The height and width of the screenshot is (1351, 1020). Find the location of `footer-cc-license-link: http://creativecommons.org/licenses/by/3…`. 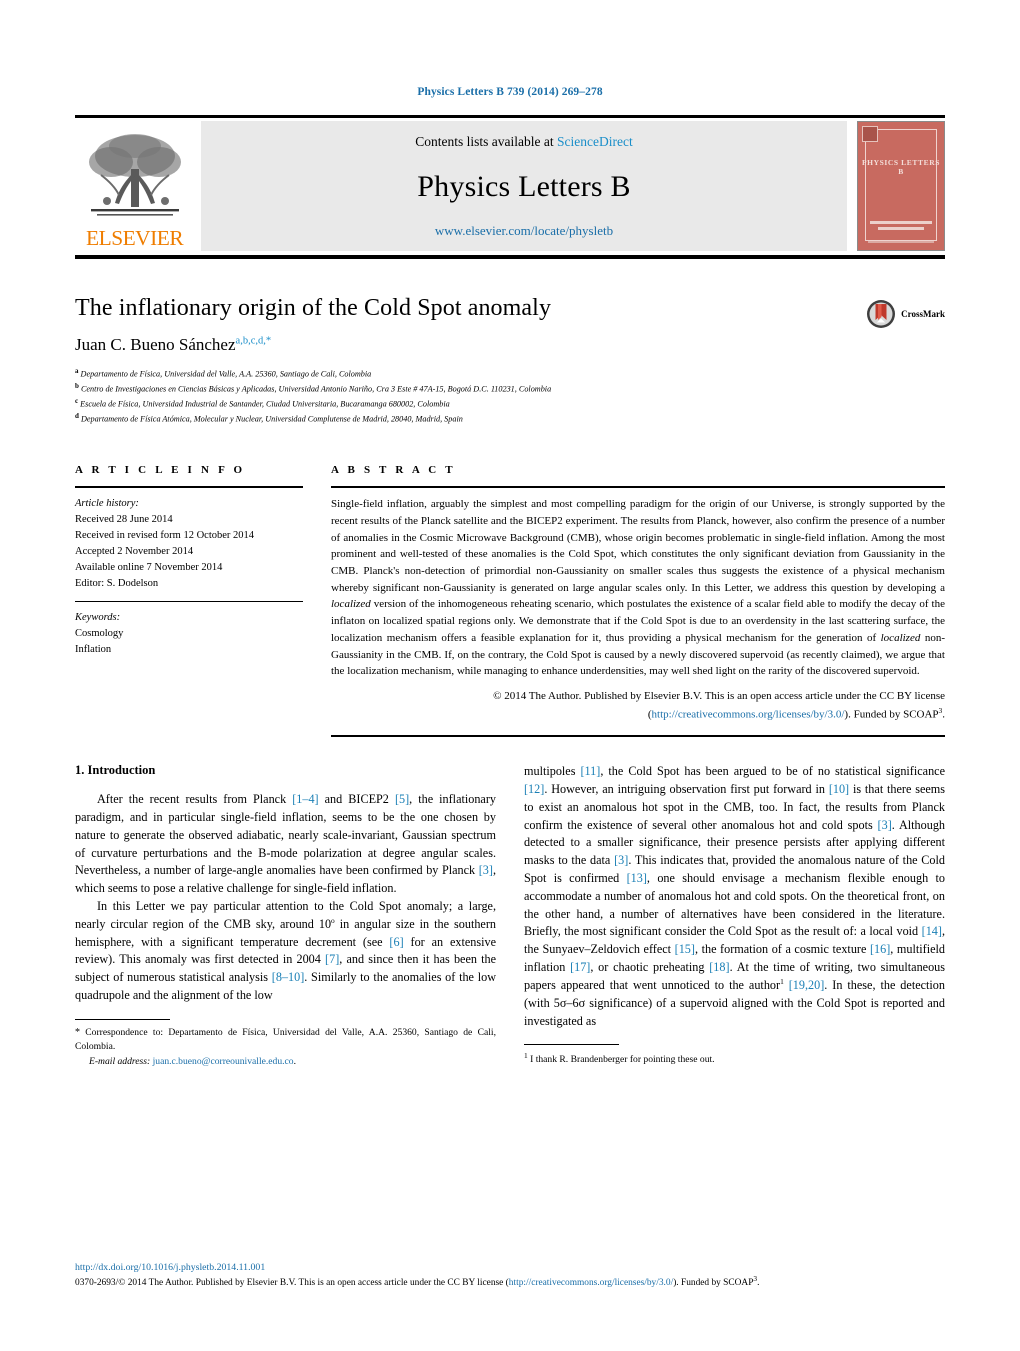

footer-cc-license-link: http://creativecommons.org/licenses/by/3… is located at coordinates (591, 1283).